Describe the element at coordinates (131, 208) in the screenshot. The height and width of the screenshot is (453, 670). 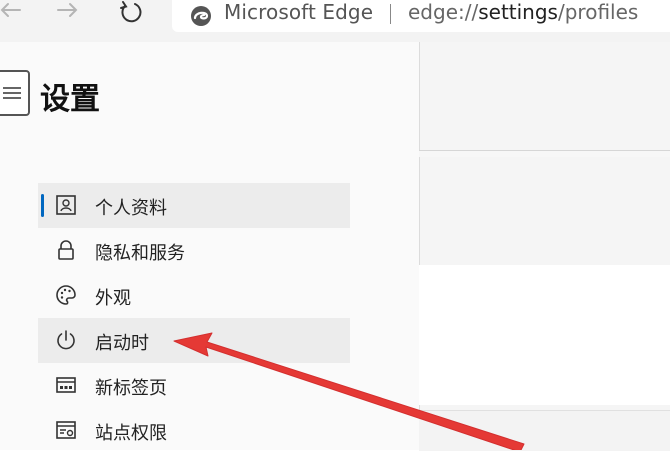
I see `nav-item-label: 个人资料` at that location.